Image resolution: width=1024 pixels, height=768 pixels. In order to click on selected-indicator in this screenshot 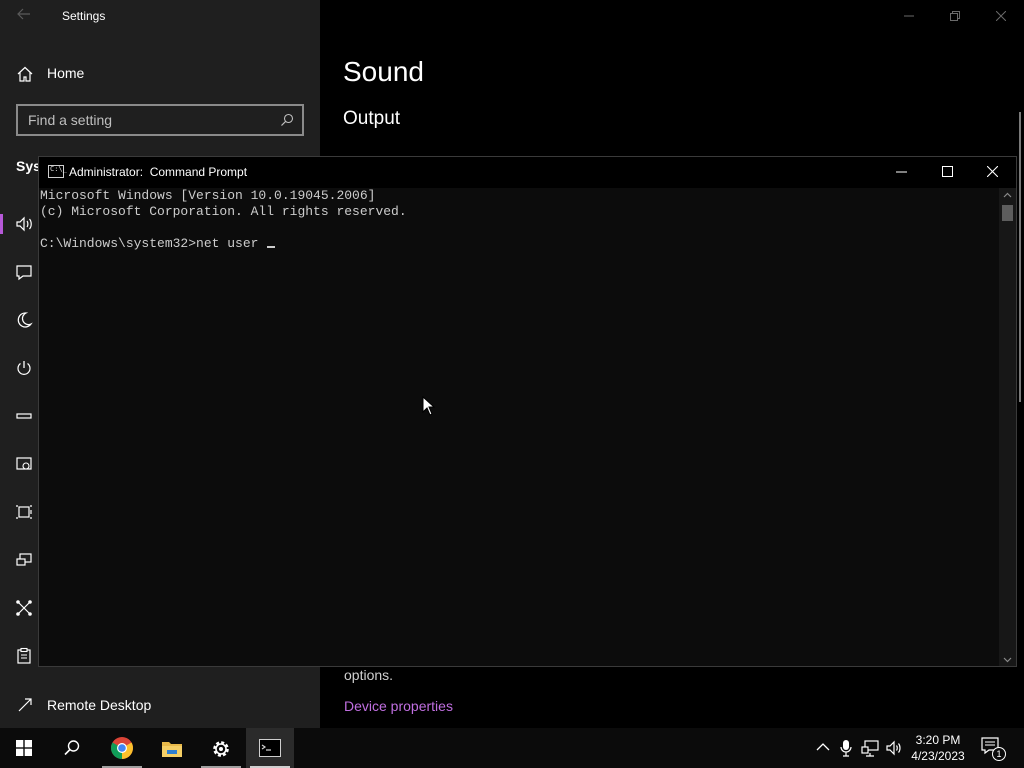, I will do `click(1, 224)`.